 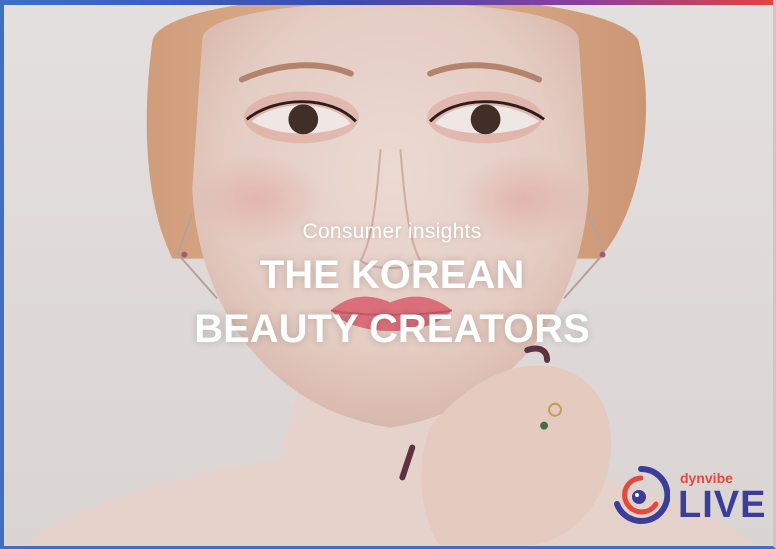 What do you see at coordinates (392, 329) in the screenshot?
I see `title-line-2: BEAUTY CREATORS` at bounding box center [392, 329].